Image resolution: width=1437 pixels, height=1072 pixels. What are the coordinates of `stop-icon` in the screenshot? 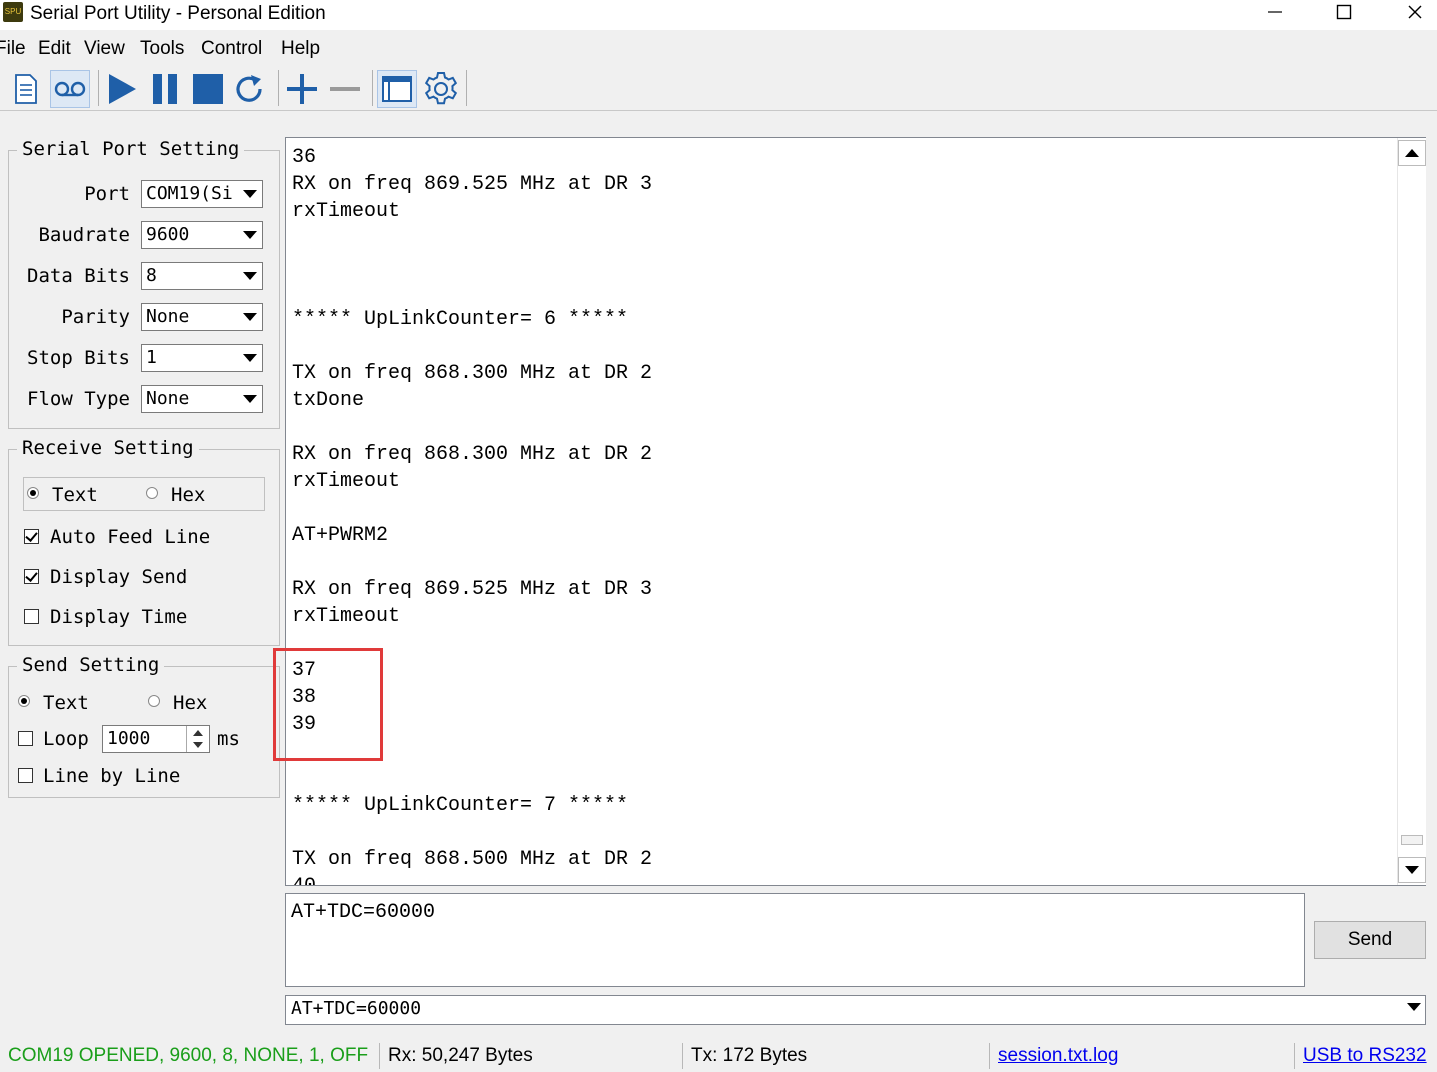 It's located at (208, 89).